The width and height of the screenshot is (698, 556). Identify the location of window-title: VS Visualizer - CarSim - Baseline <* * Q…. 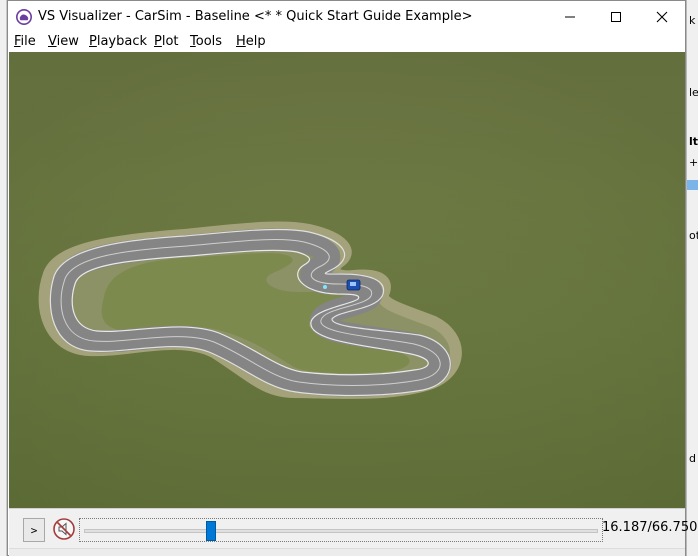
(255, 16).